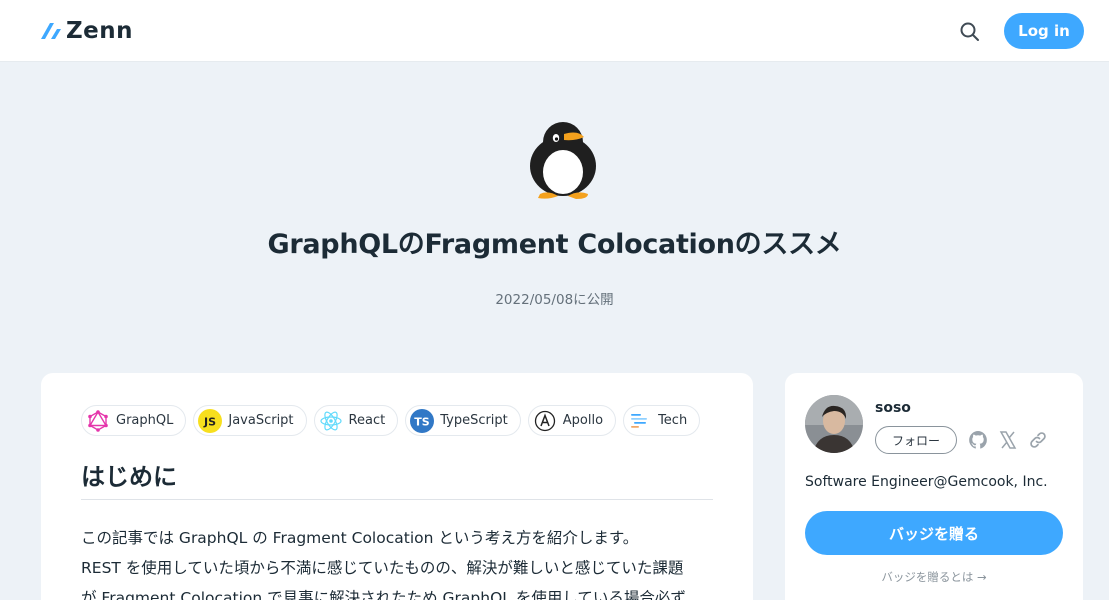  I want to click on published-date: 2022/05/08に公開, so click(554, 300).